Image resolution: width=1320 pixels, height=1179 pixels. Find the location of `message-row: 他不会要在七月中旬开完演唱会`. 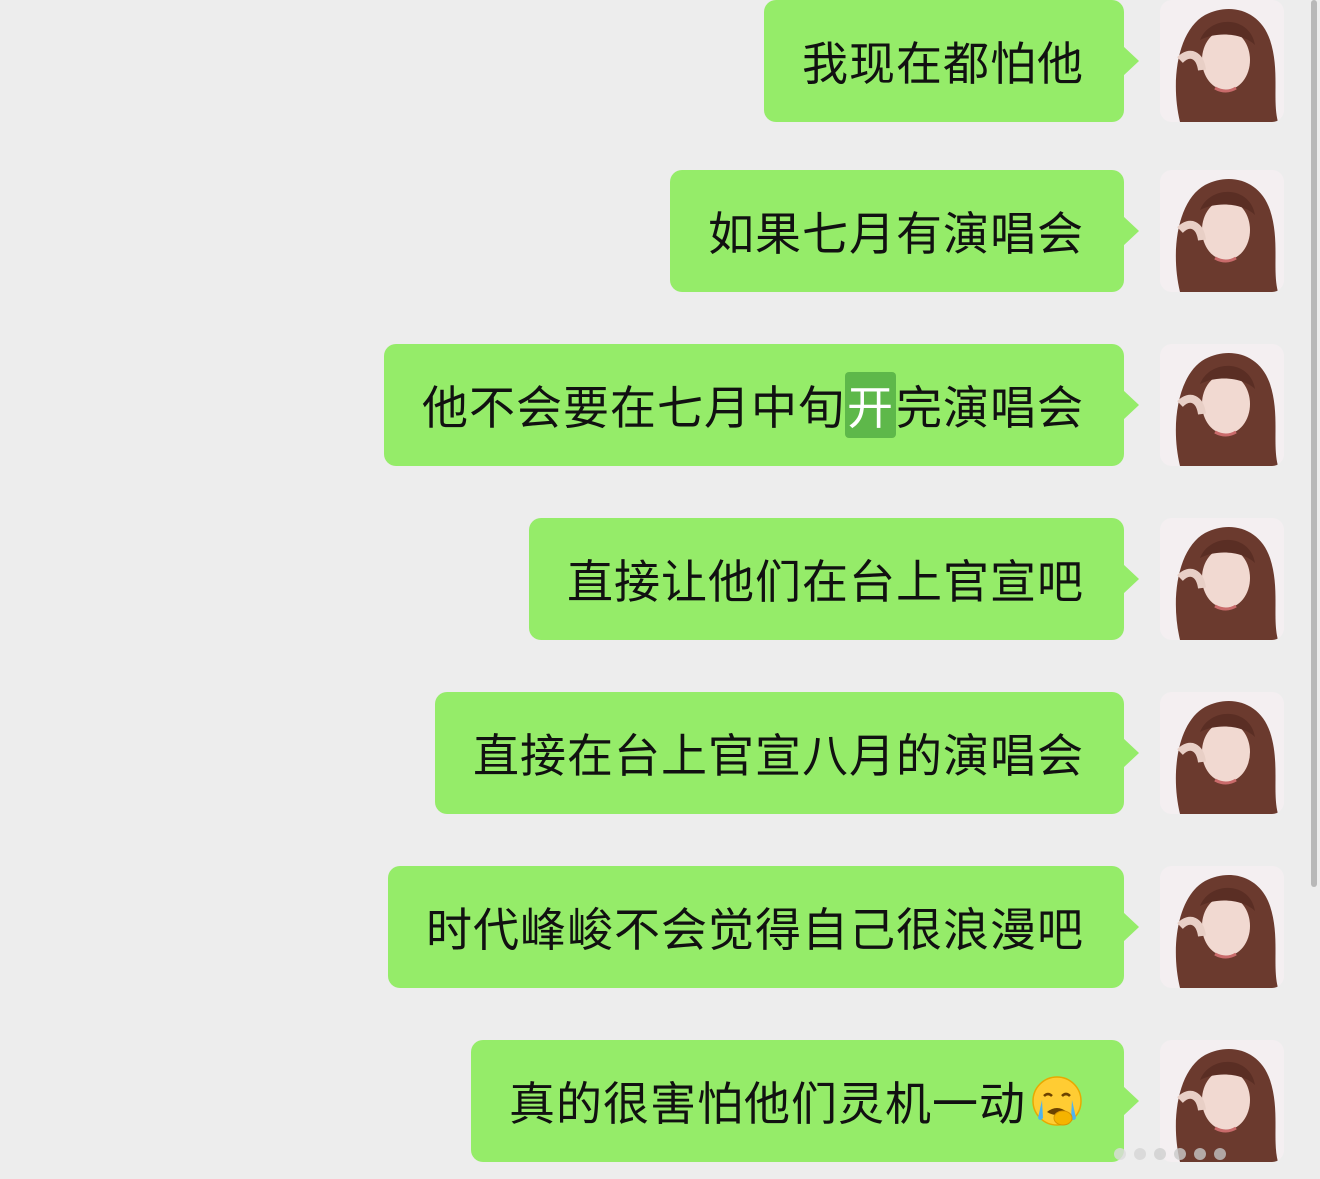

message-row: 他不会要在七月中旬开完演唱会 is located at coordinates (834, 405).